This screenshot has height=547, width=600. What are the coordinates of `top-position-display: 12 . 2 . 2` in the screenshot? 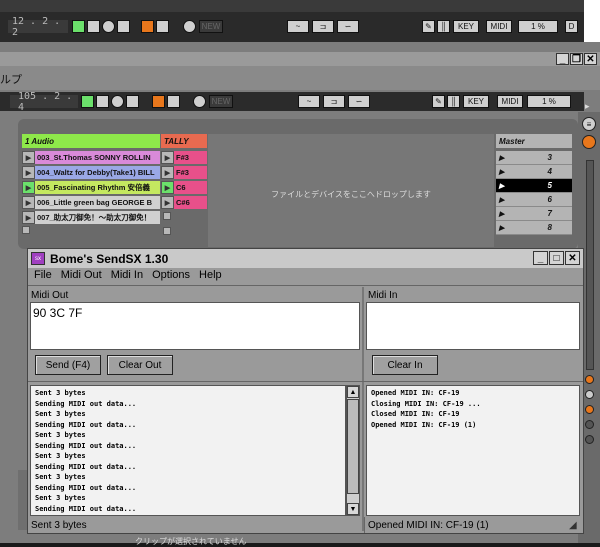 It's located at (38, 27).